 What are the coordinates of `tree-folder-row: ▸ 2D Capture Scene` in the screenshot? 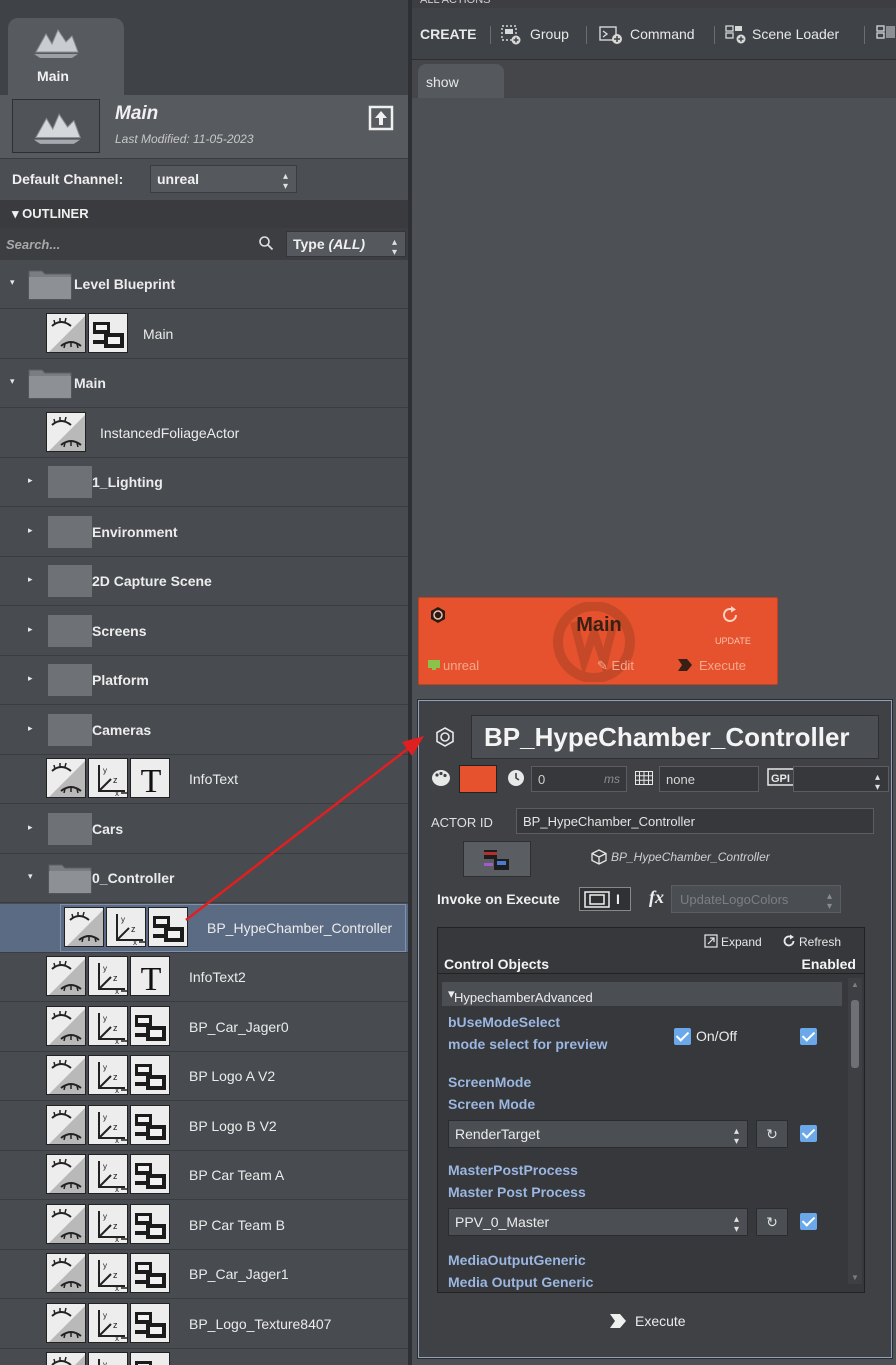 It's located at (204, 581).